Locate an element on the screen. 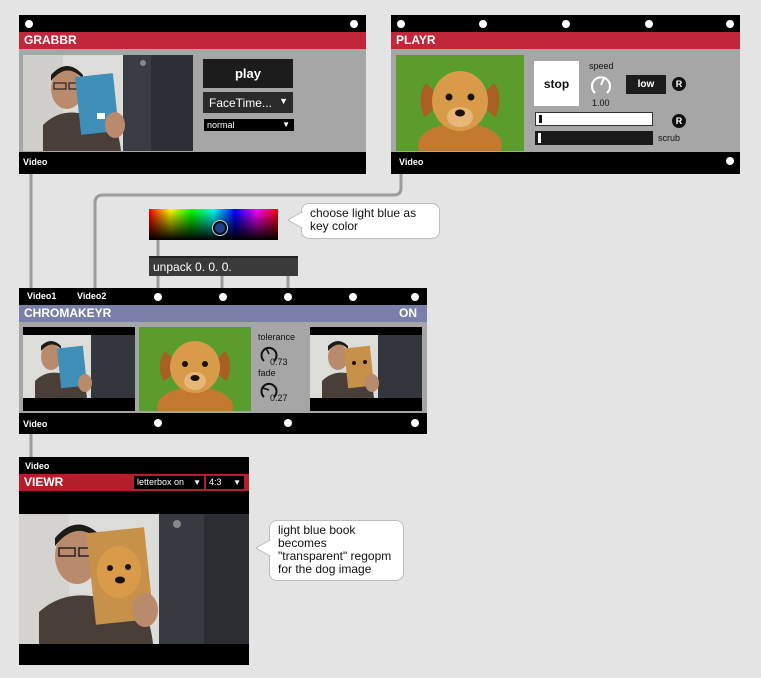  unpack-object: unpack 0. 0. 0. is located at coordinates (223, 266).